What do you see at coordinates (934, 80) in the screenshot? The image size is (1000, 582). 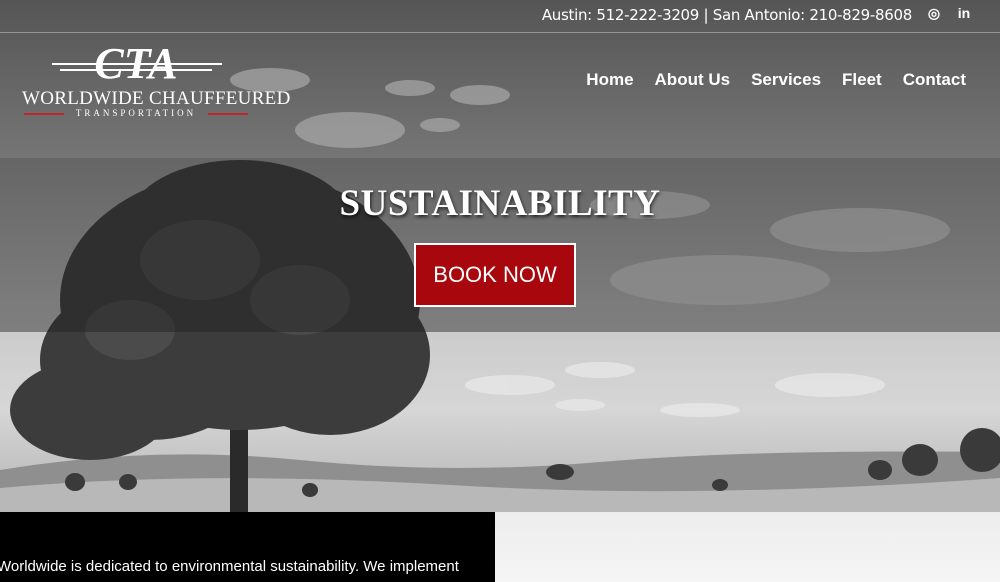 I see `nav-contact: Contact` at bounding box center [934, 80].